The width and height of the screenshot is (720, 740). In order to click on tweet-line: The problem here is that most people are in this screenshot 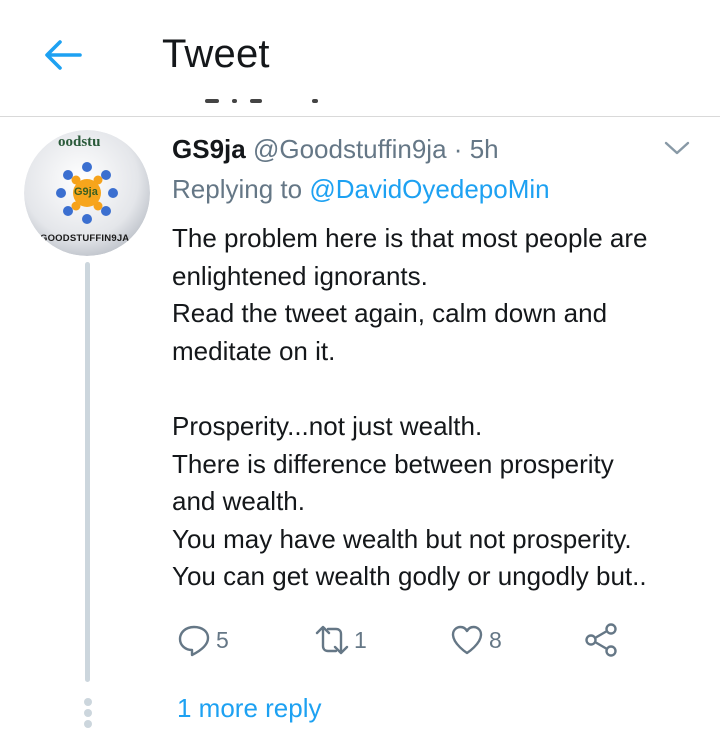, I will do `click(410, 238)`.